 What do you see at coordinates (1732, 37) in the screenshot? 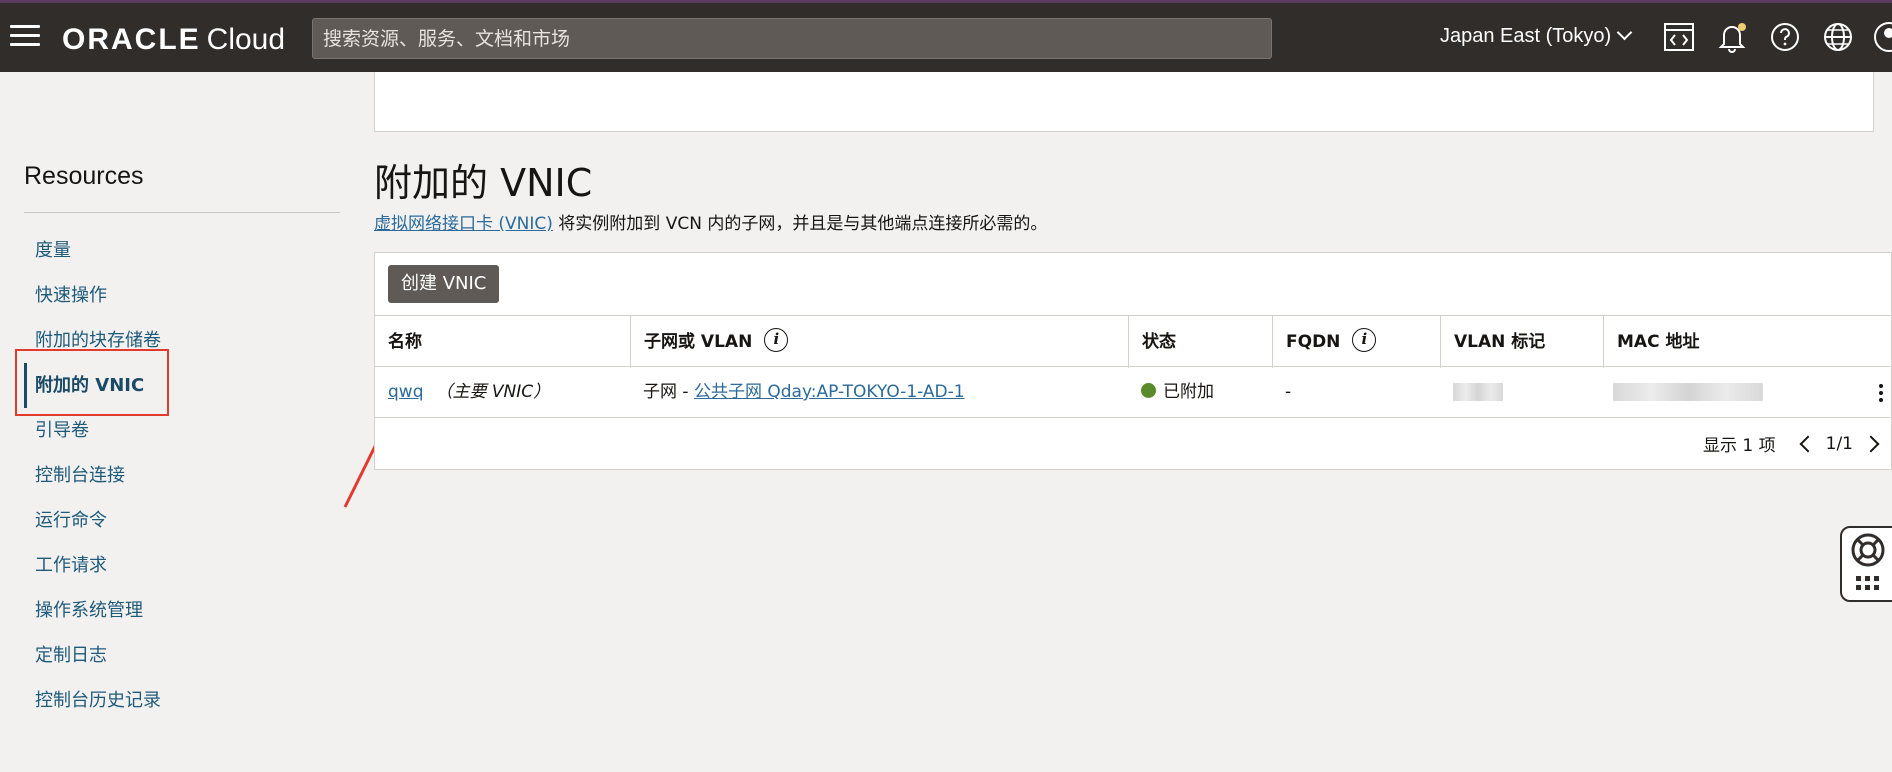
I see `notifications-bell-icon` at bounding box center [1732, 37].